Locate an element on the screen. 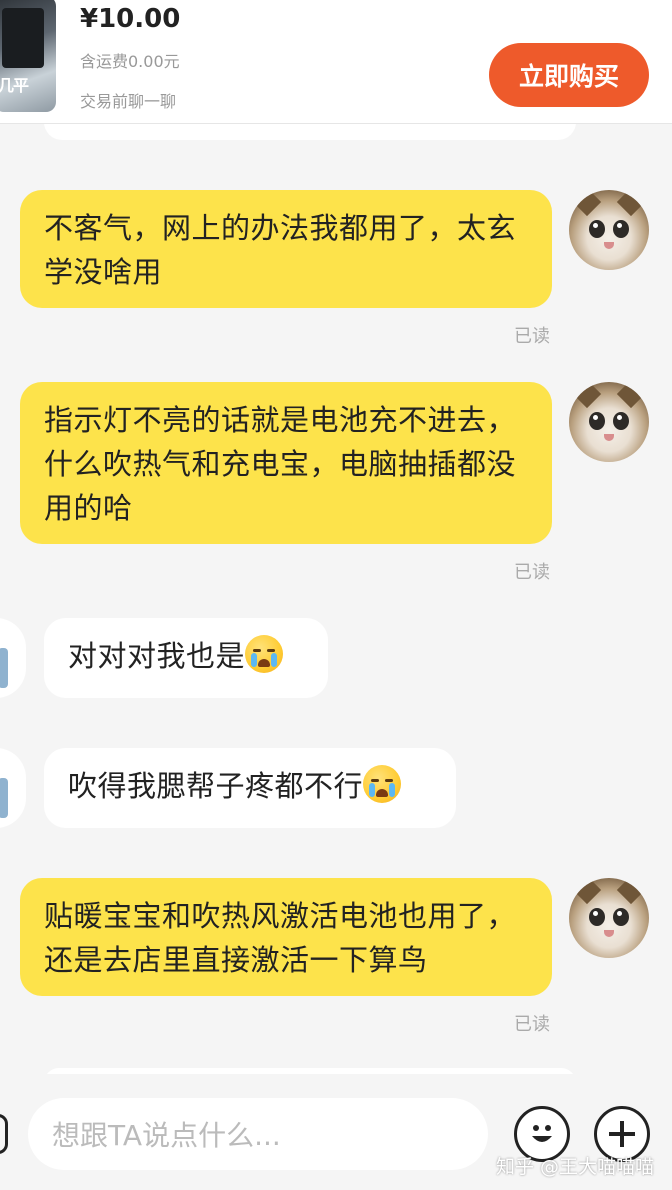  product-thumbnail: 几平 is located at coordinates (28, 56).